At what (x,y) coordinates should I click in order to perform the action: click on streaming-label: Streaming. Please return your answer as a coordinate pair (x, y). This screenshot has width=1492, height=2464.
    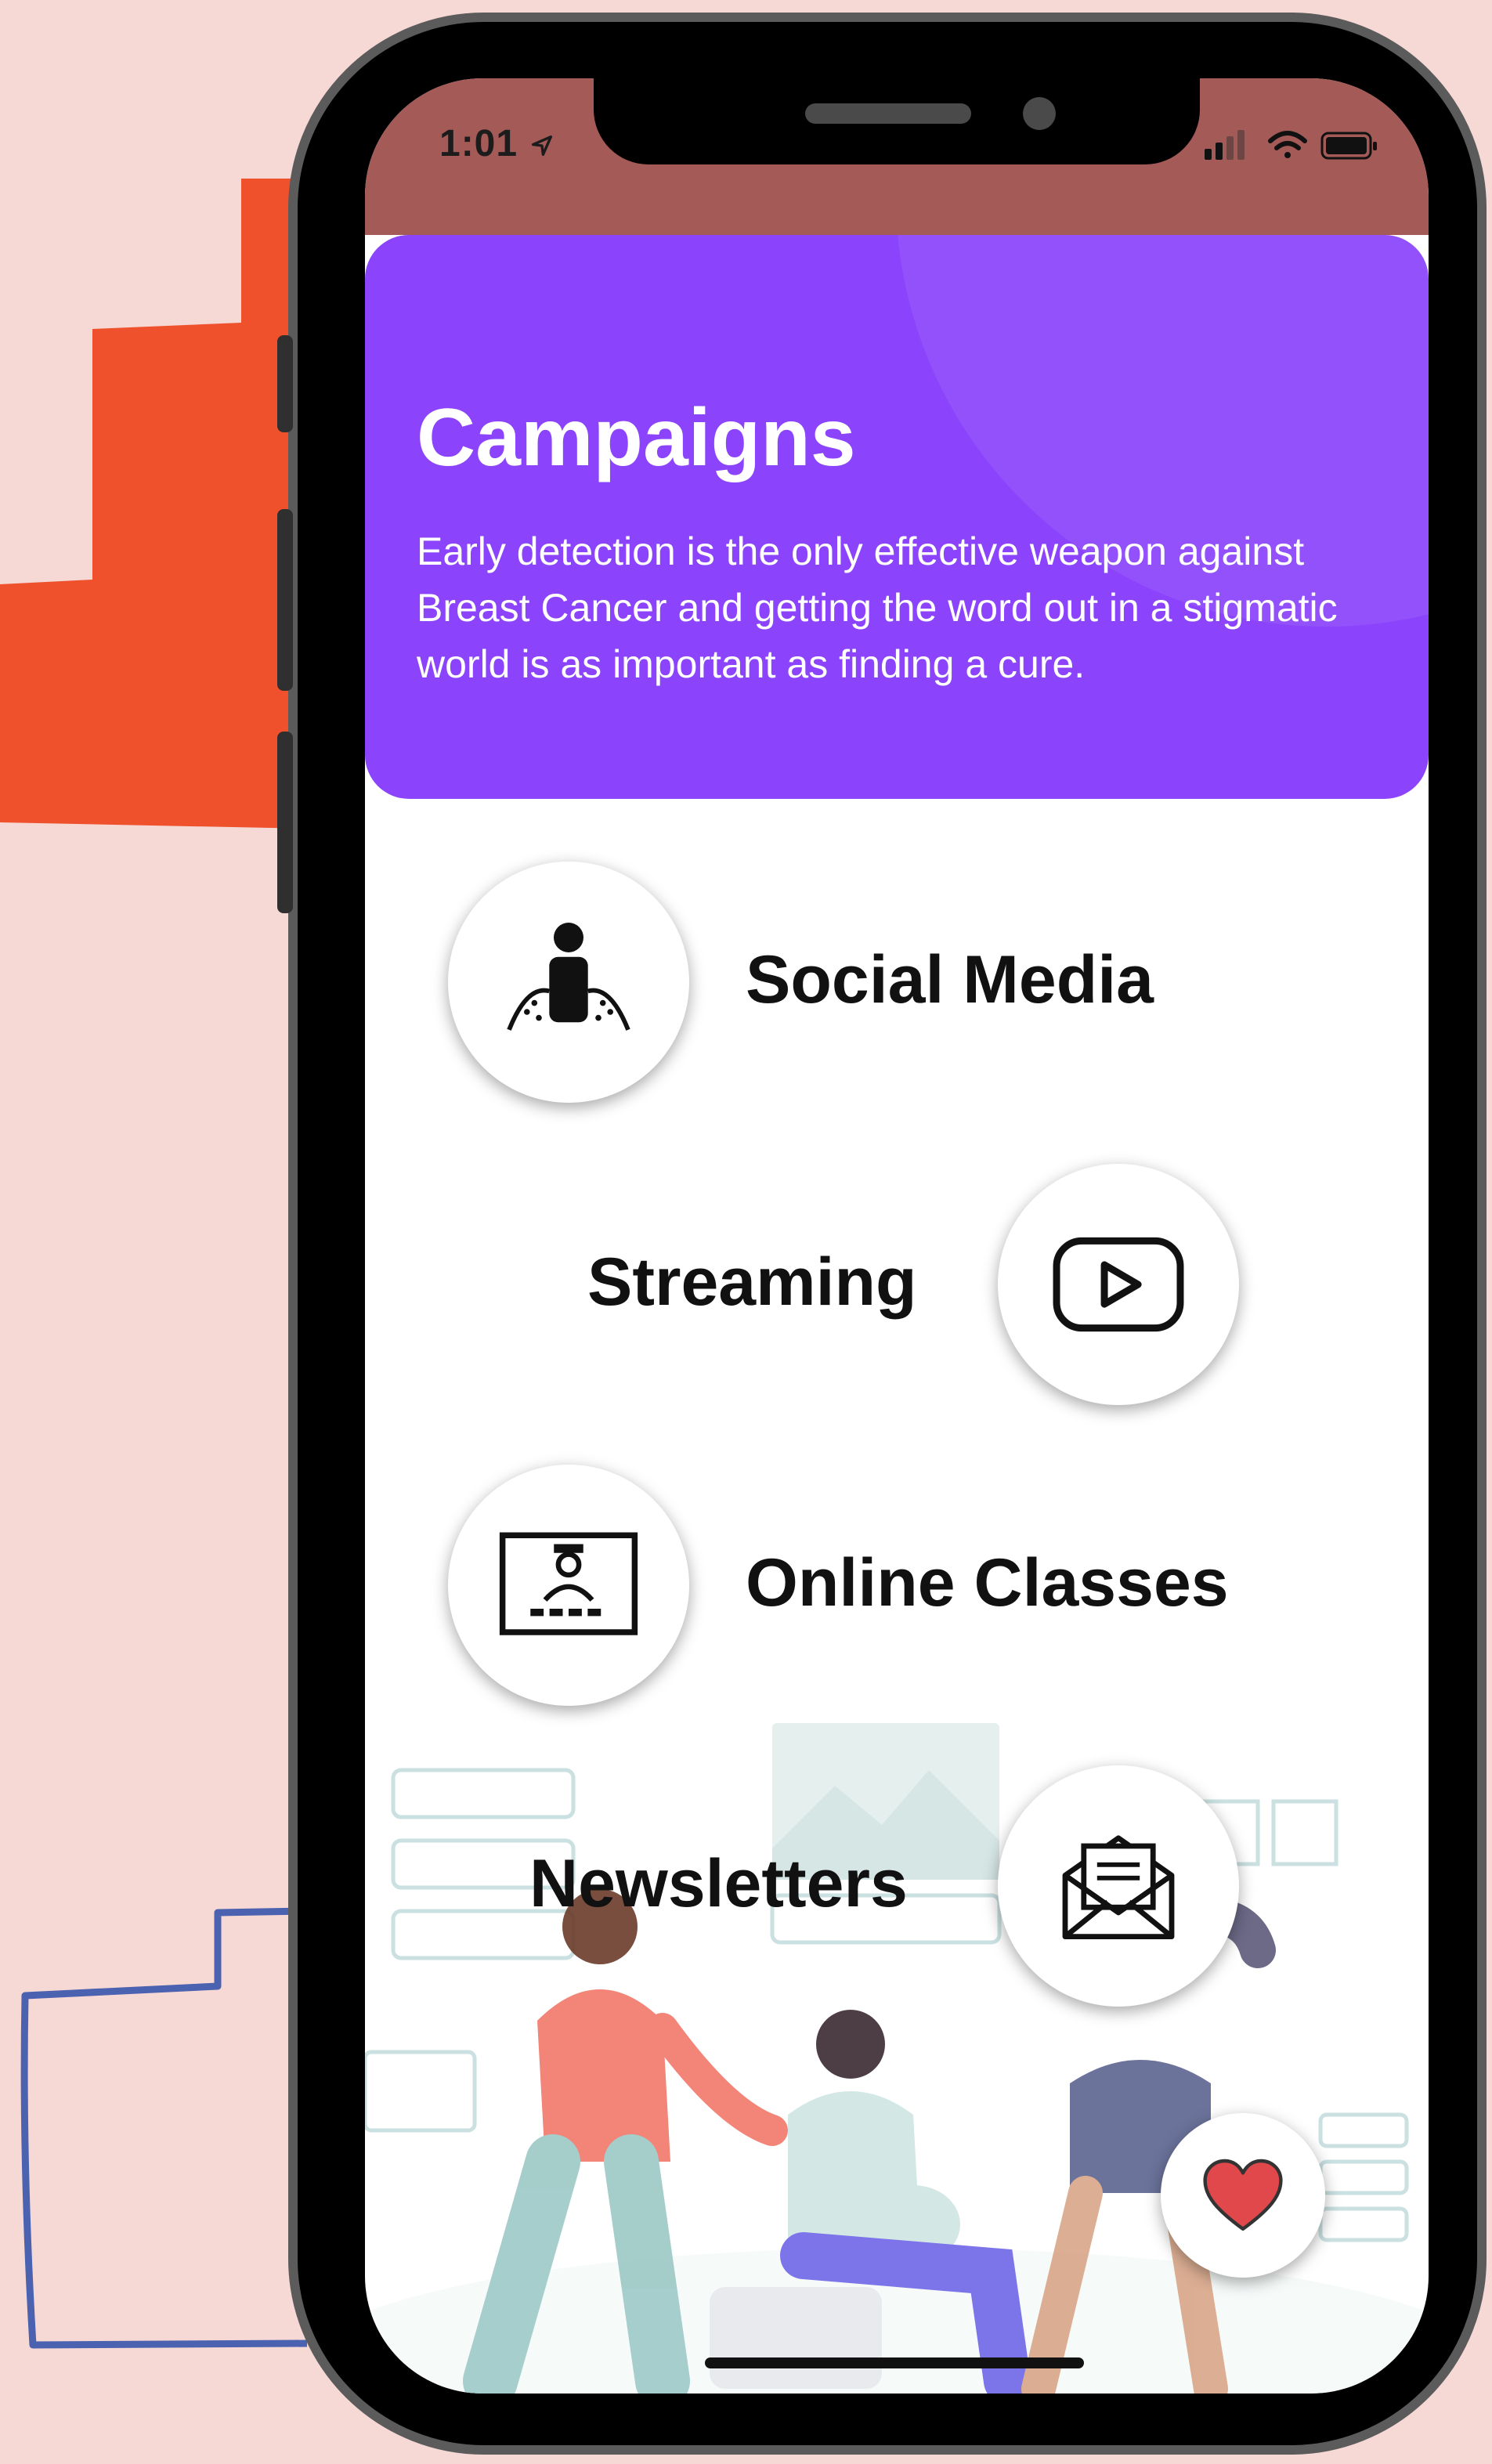
    Looking at the image, I should click on (752, 1282).